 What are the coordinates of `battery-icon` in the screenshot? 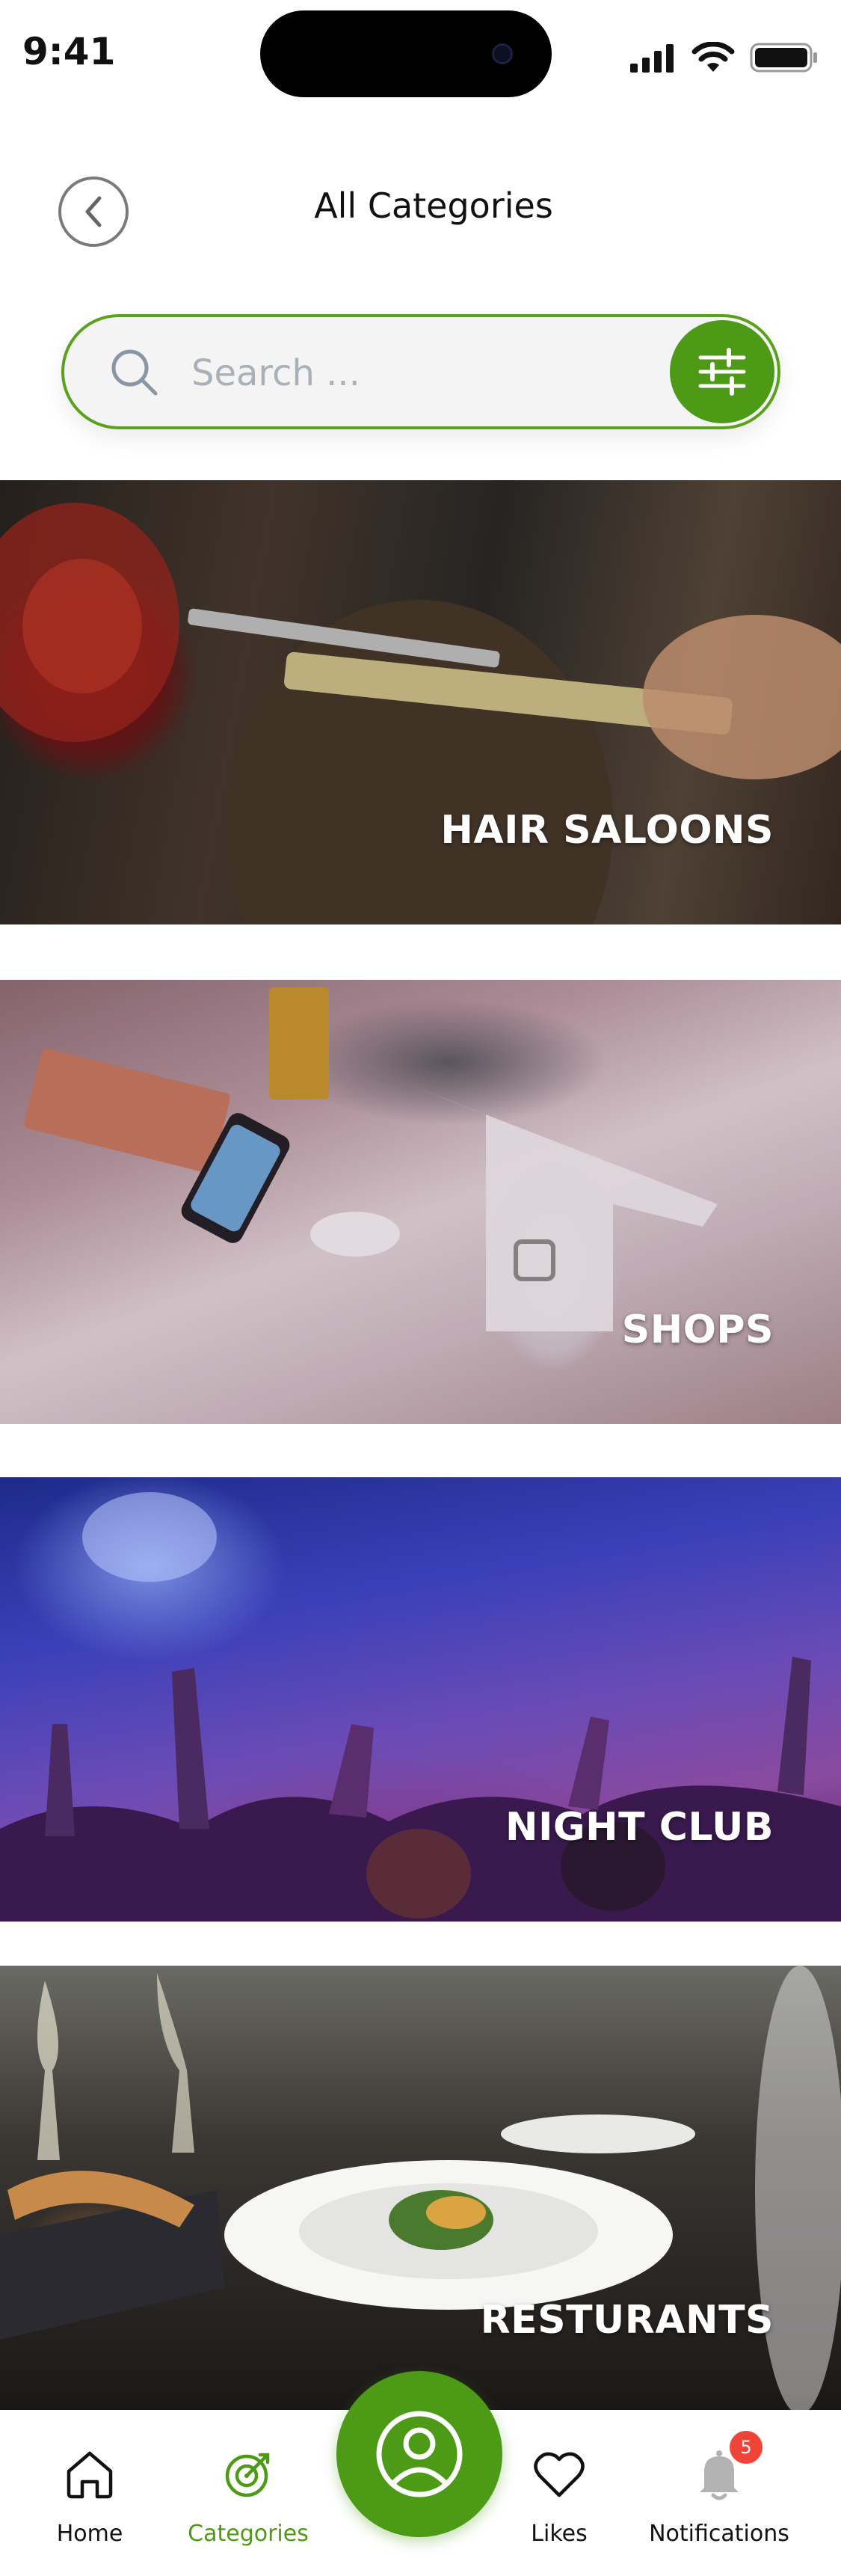 It's located at (783, 58).